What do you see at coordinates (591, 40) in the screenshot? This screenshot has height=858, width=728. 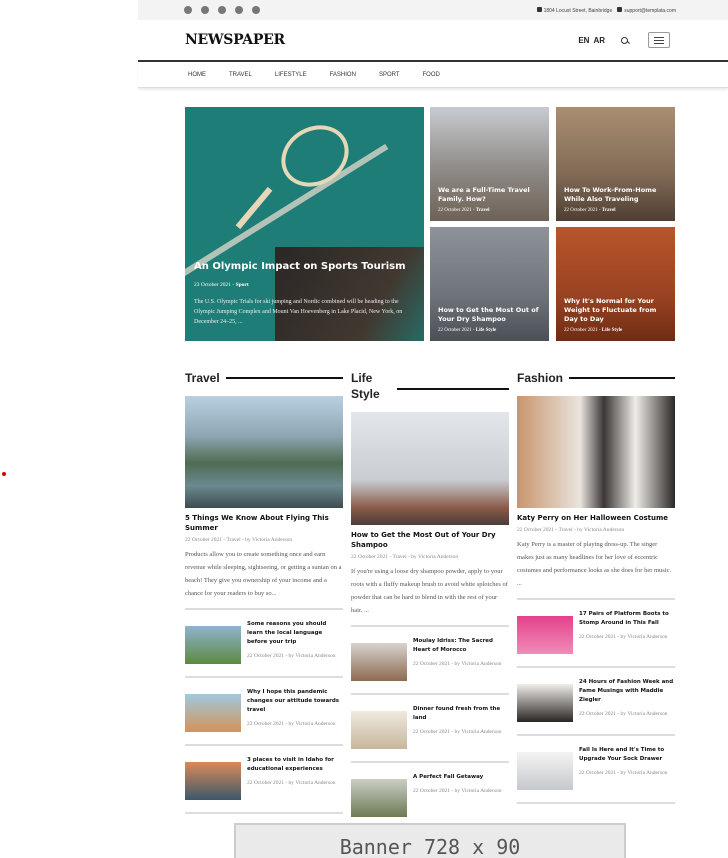 I see `language-switch: EN AR` at bounding box center [591, 40].